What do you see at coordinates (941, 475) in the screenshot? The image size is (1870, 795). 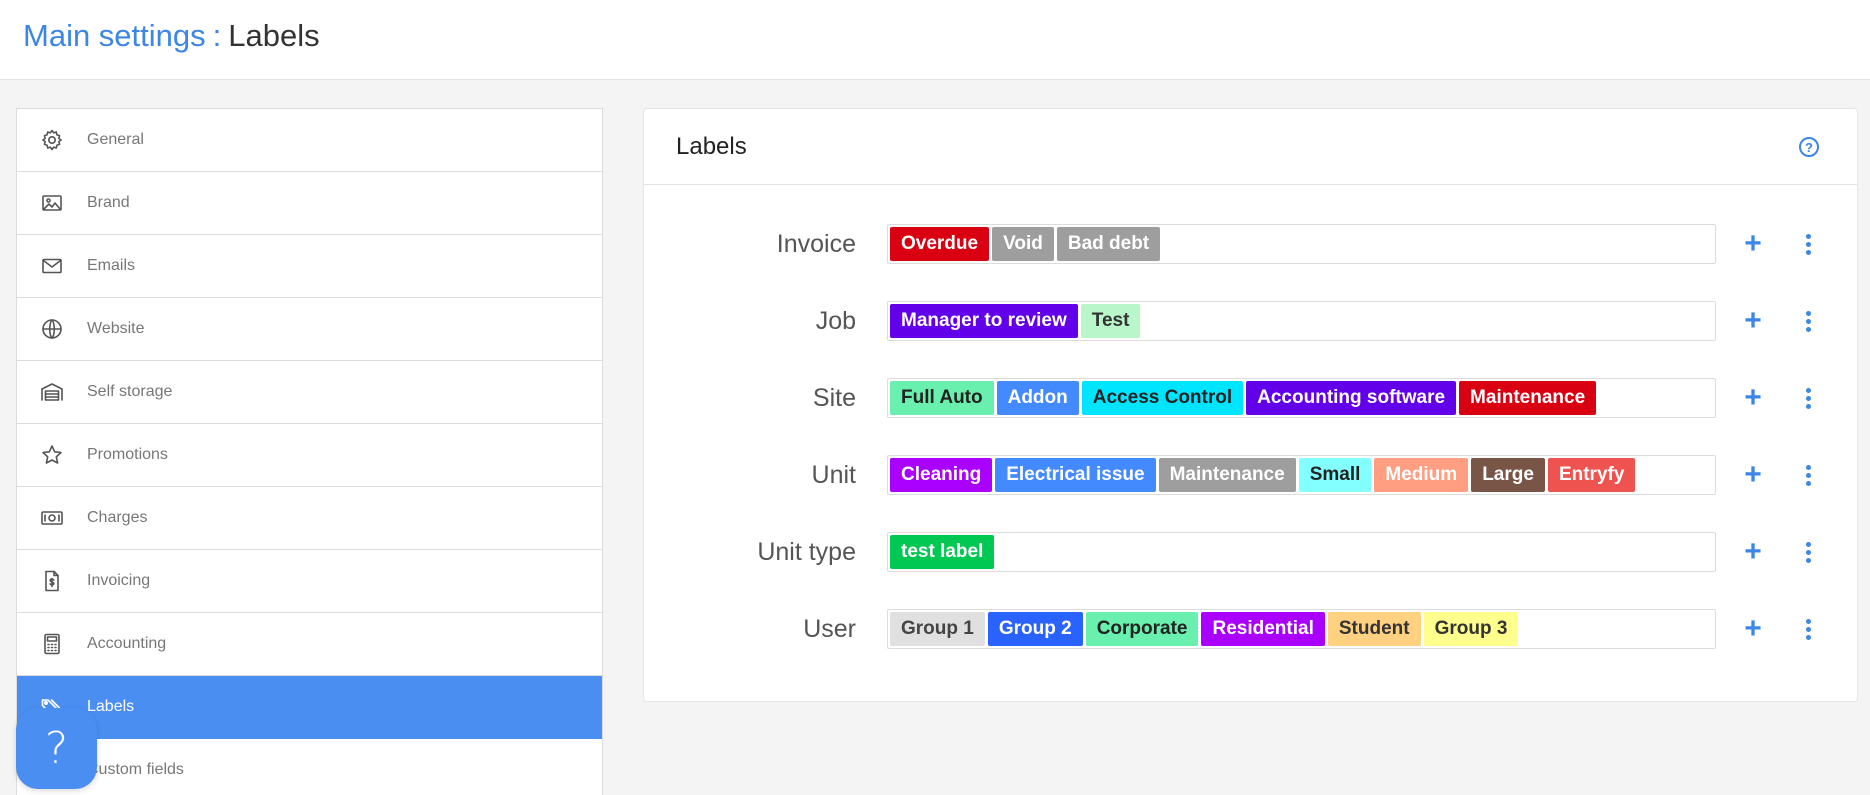 I see `label-tag: Cleaning` at bounding box center [941, 475].